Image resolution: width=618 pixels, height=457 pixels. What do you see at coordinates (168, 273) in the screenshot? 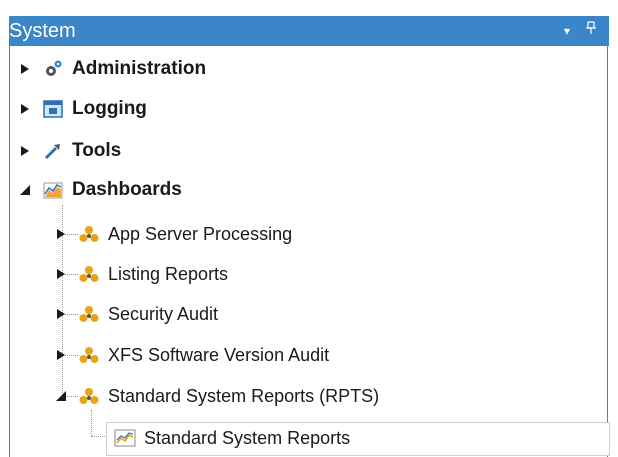
I see `tree-item-label: Listing Reports` at bounding box center [168, 273].